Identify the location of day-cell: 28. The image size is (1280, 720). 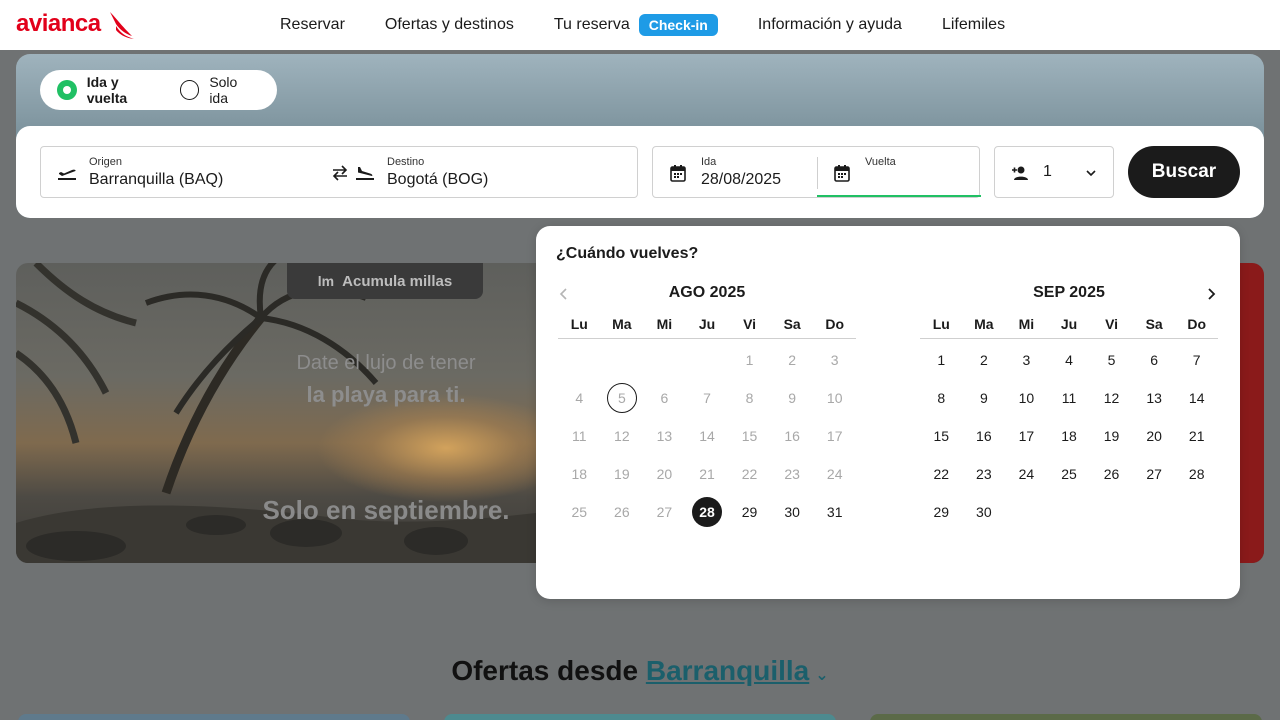
(1196, 474).